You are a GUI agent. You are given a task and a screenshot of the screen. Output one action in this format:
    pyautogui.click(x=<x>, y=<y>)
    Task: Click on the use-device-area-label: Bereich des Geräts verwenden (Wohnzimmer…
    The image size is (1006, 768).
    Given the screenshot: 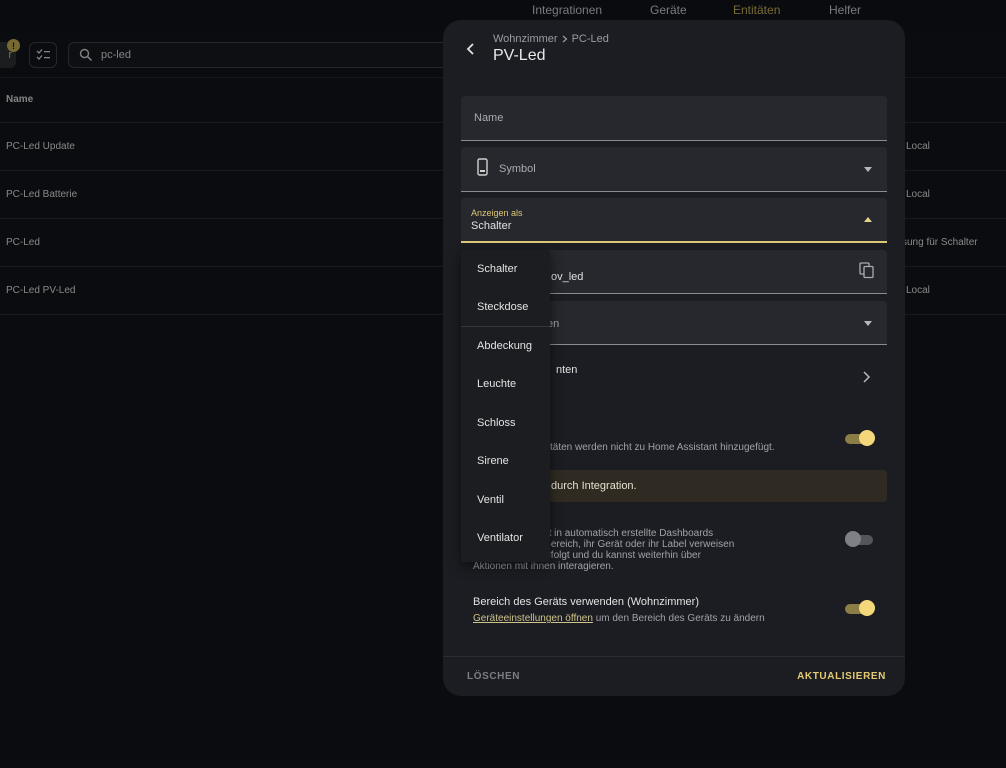 What is the action you would take?
    pyautogui.click(x=586, y=602)
    